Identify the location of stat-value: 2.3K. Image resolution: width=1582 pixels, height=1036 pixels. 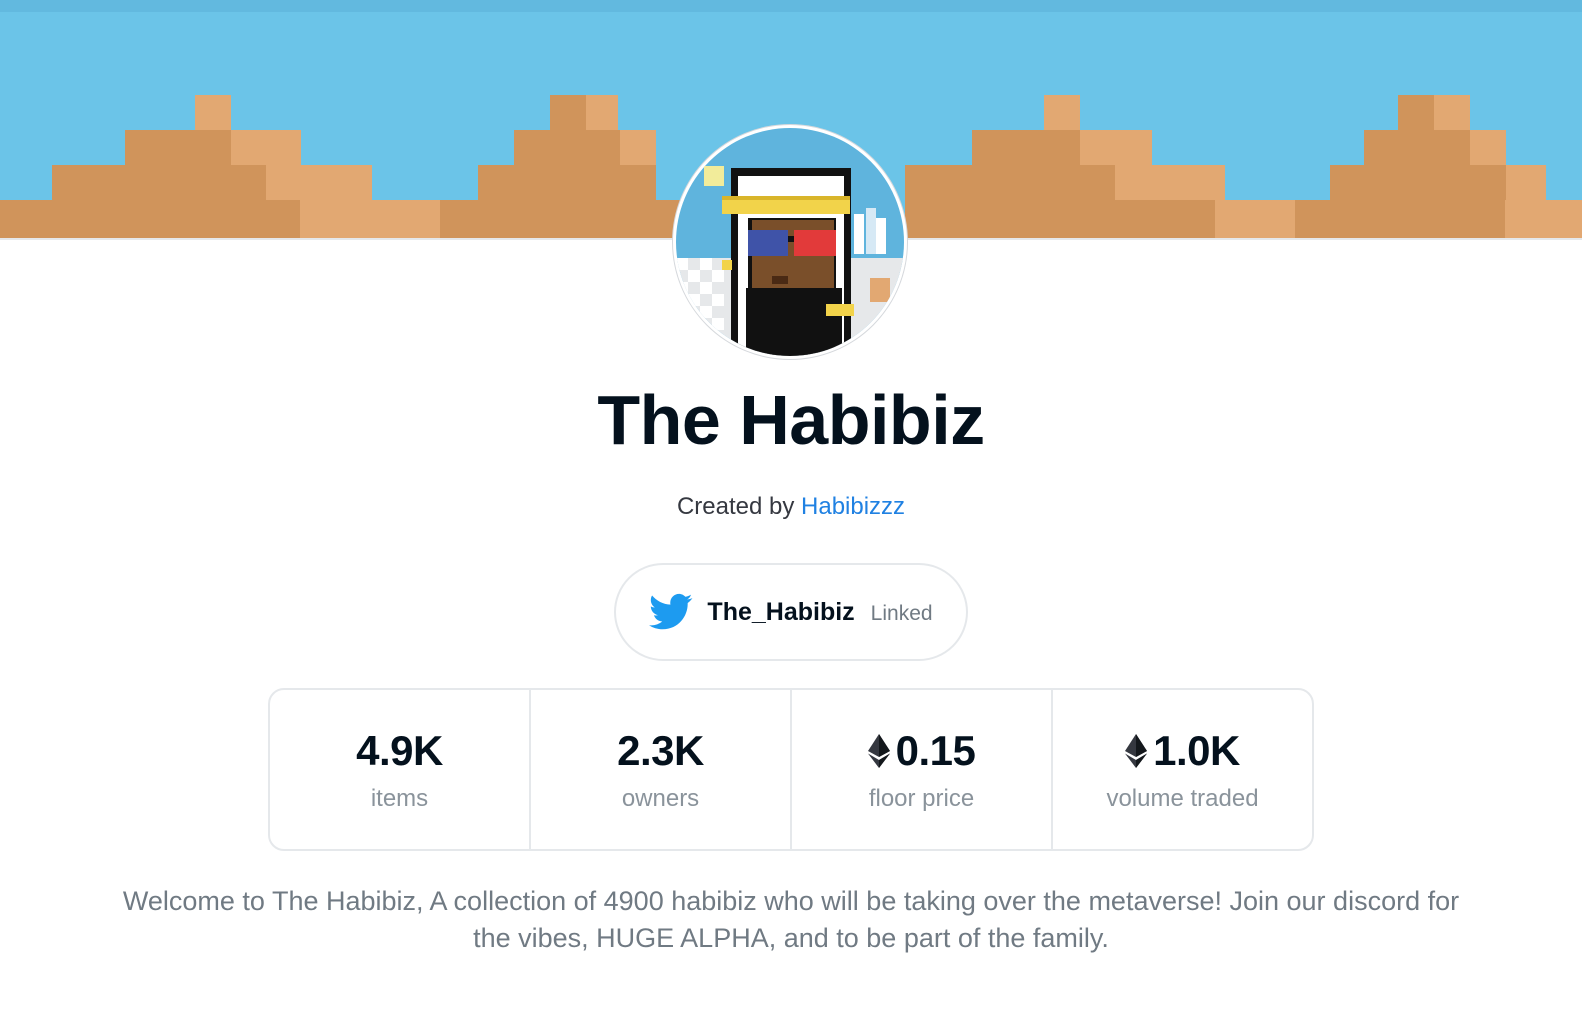
(660, 751).